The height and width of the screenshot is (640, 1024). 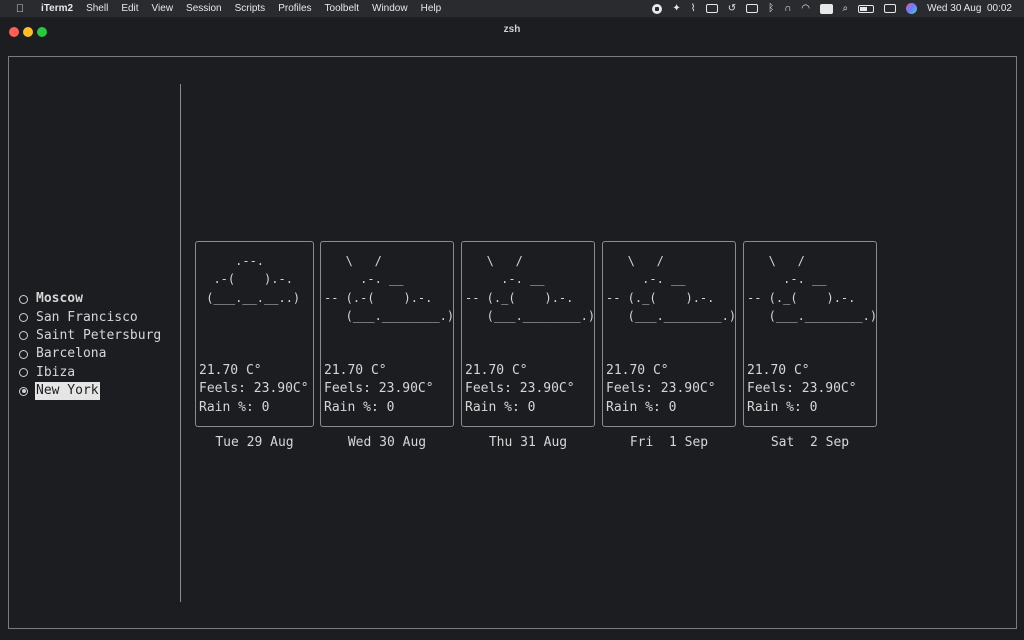 I want to click on pane-divider, so click(x=180, y=343).